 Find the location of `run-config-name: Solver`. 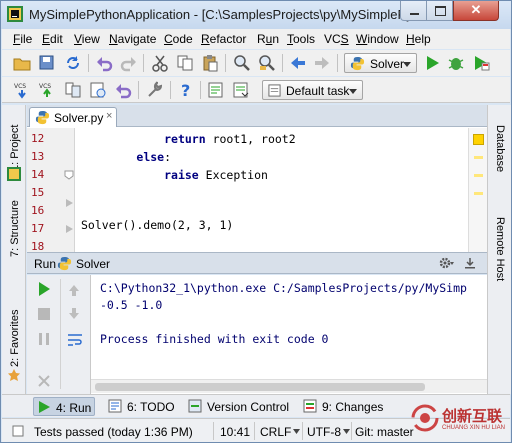

run-config-name: Solver is located at coordinates (93, 264).